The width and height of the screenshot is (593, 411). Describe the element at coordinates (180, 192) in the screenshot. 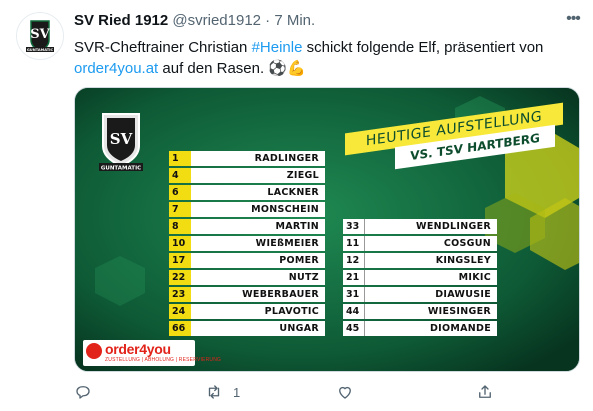

I see `player-number: 6` at that location.